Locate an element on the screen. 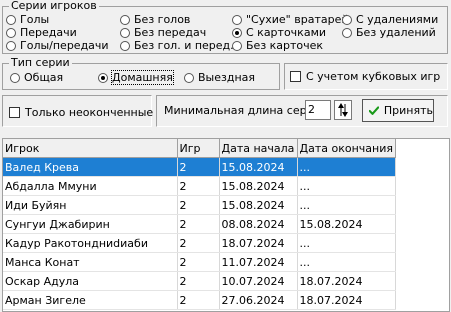 This screenshot has width=451, height=312. radio-with-cards-dot is located at coordinates (237, 32).